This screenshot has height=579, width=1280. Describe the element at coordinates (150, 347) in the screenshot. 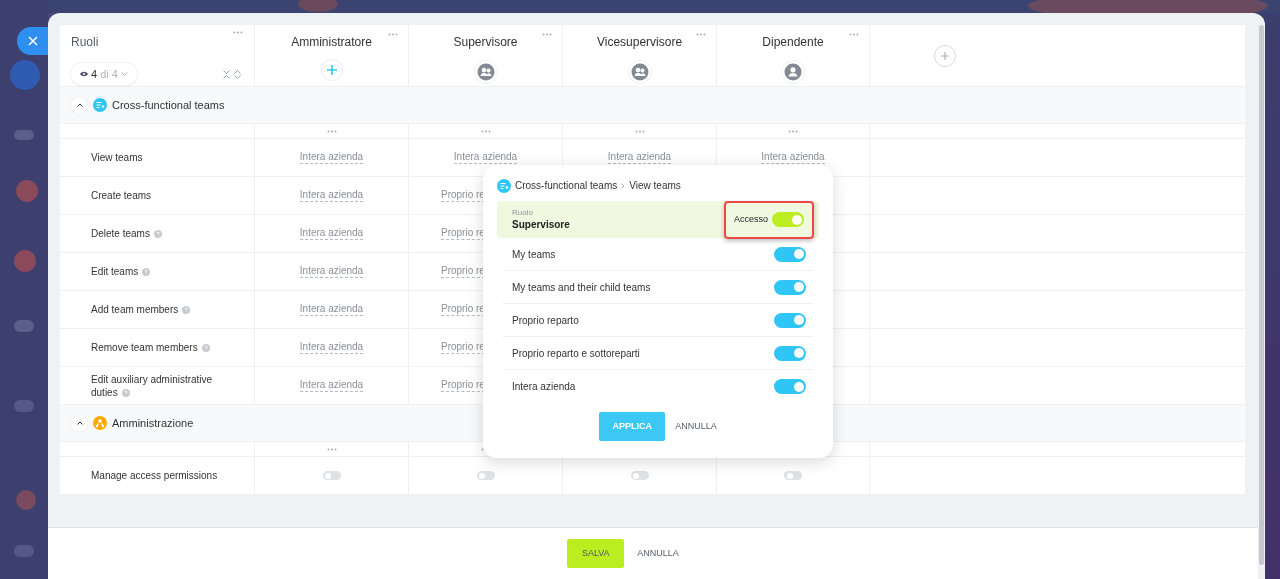

I see `permission-label: Remove team members` at that location.